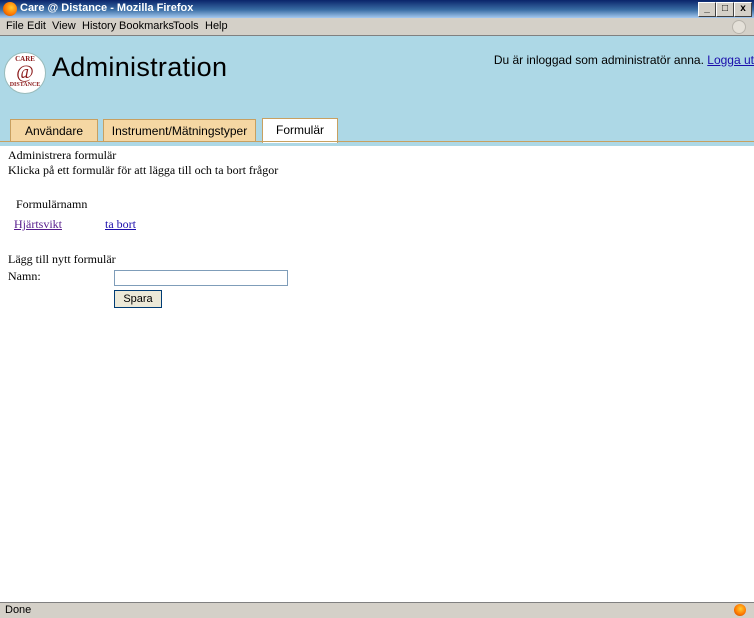 This screenshot has height=618, width=754. Describe the element at coordinates (107, 8) in the screenshot. I see `window-title: Care @ Distance - Mozilla Firefox` at that location.